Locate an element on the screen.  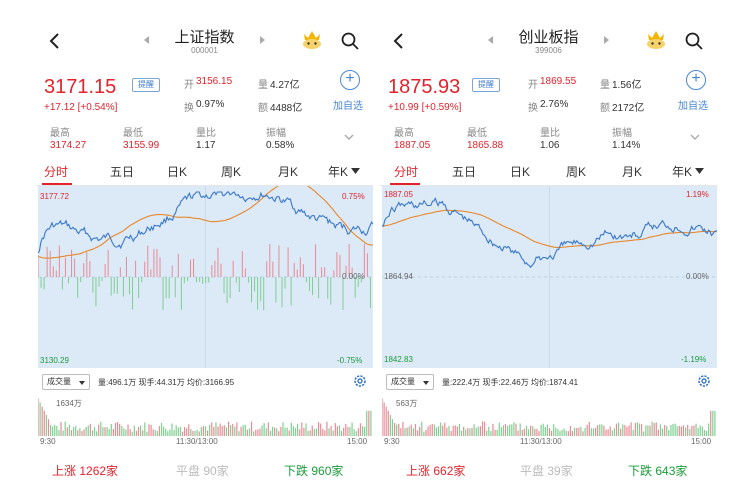
volume-chart is located at coordinates (205, 417).